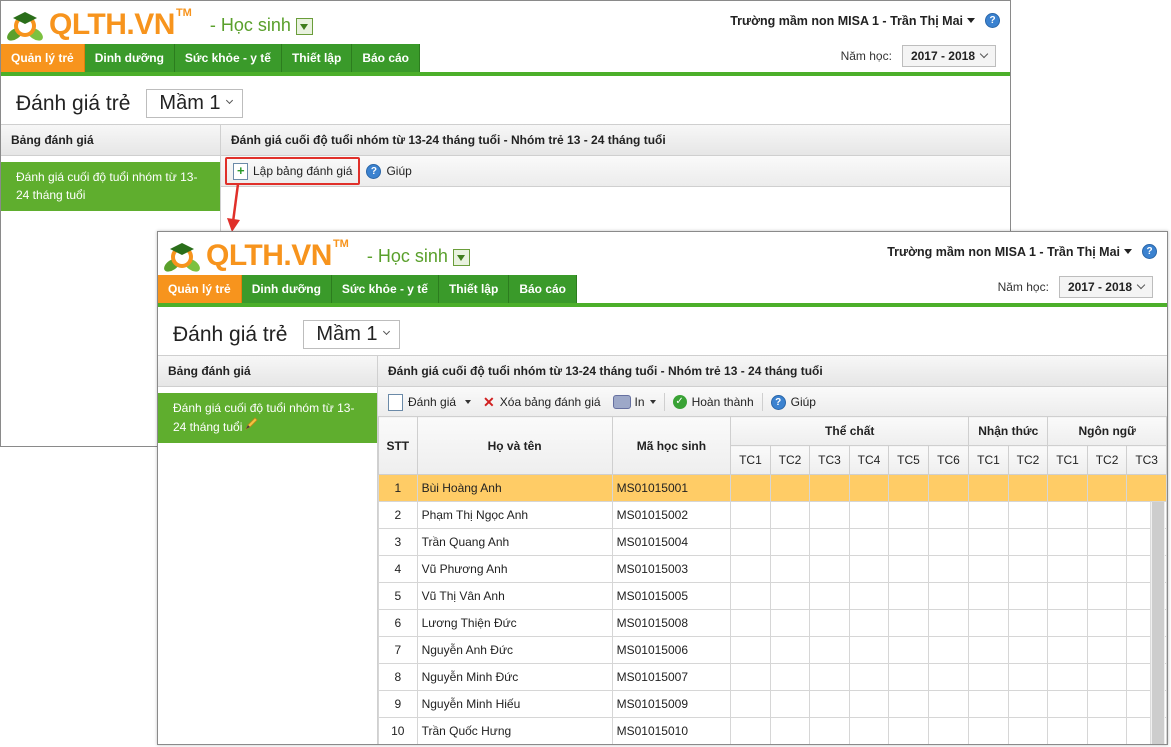 This screenshot has width=1171, height=747. I want to click on print-button: In, so click(634, 402).